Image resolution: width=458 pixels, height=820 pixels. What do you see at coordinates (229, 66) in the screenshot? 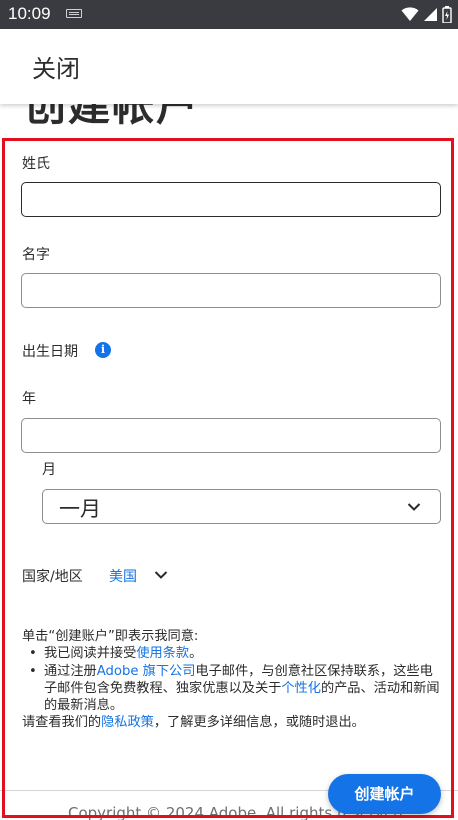
I see `app-bar: 关闭` at bounding box center [229, 66].